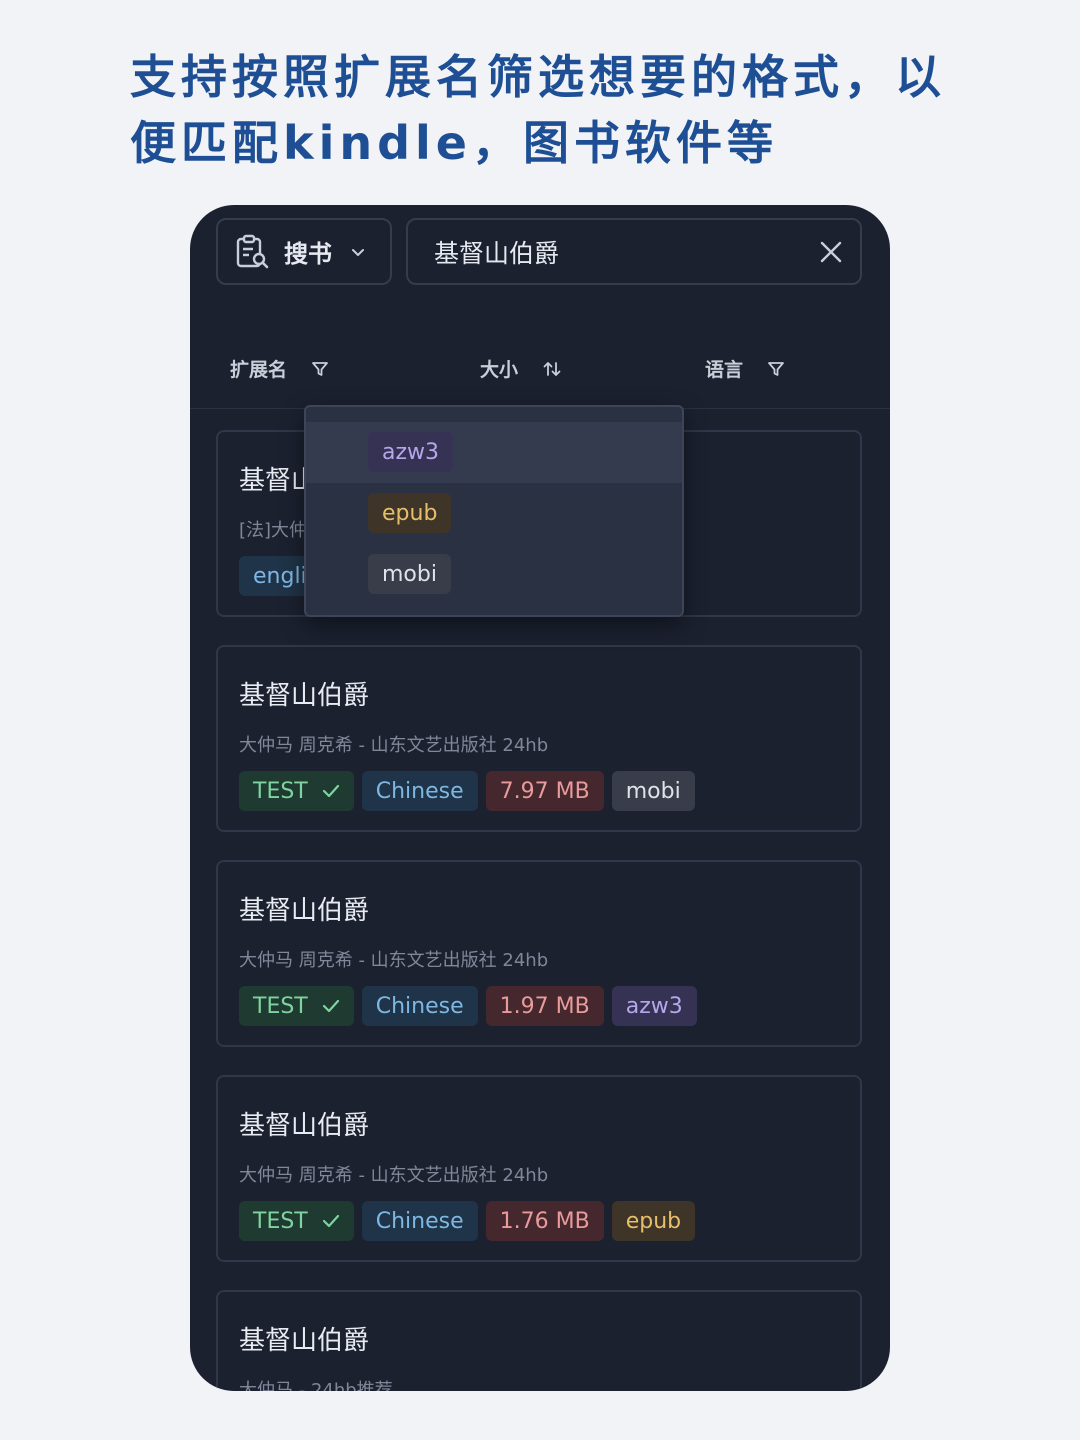 This screenshot has height=1440, width=1080. I want to click on clipboard-search-icon, so click(252, 251).